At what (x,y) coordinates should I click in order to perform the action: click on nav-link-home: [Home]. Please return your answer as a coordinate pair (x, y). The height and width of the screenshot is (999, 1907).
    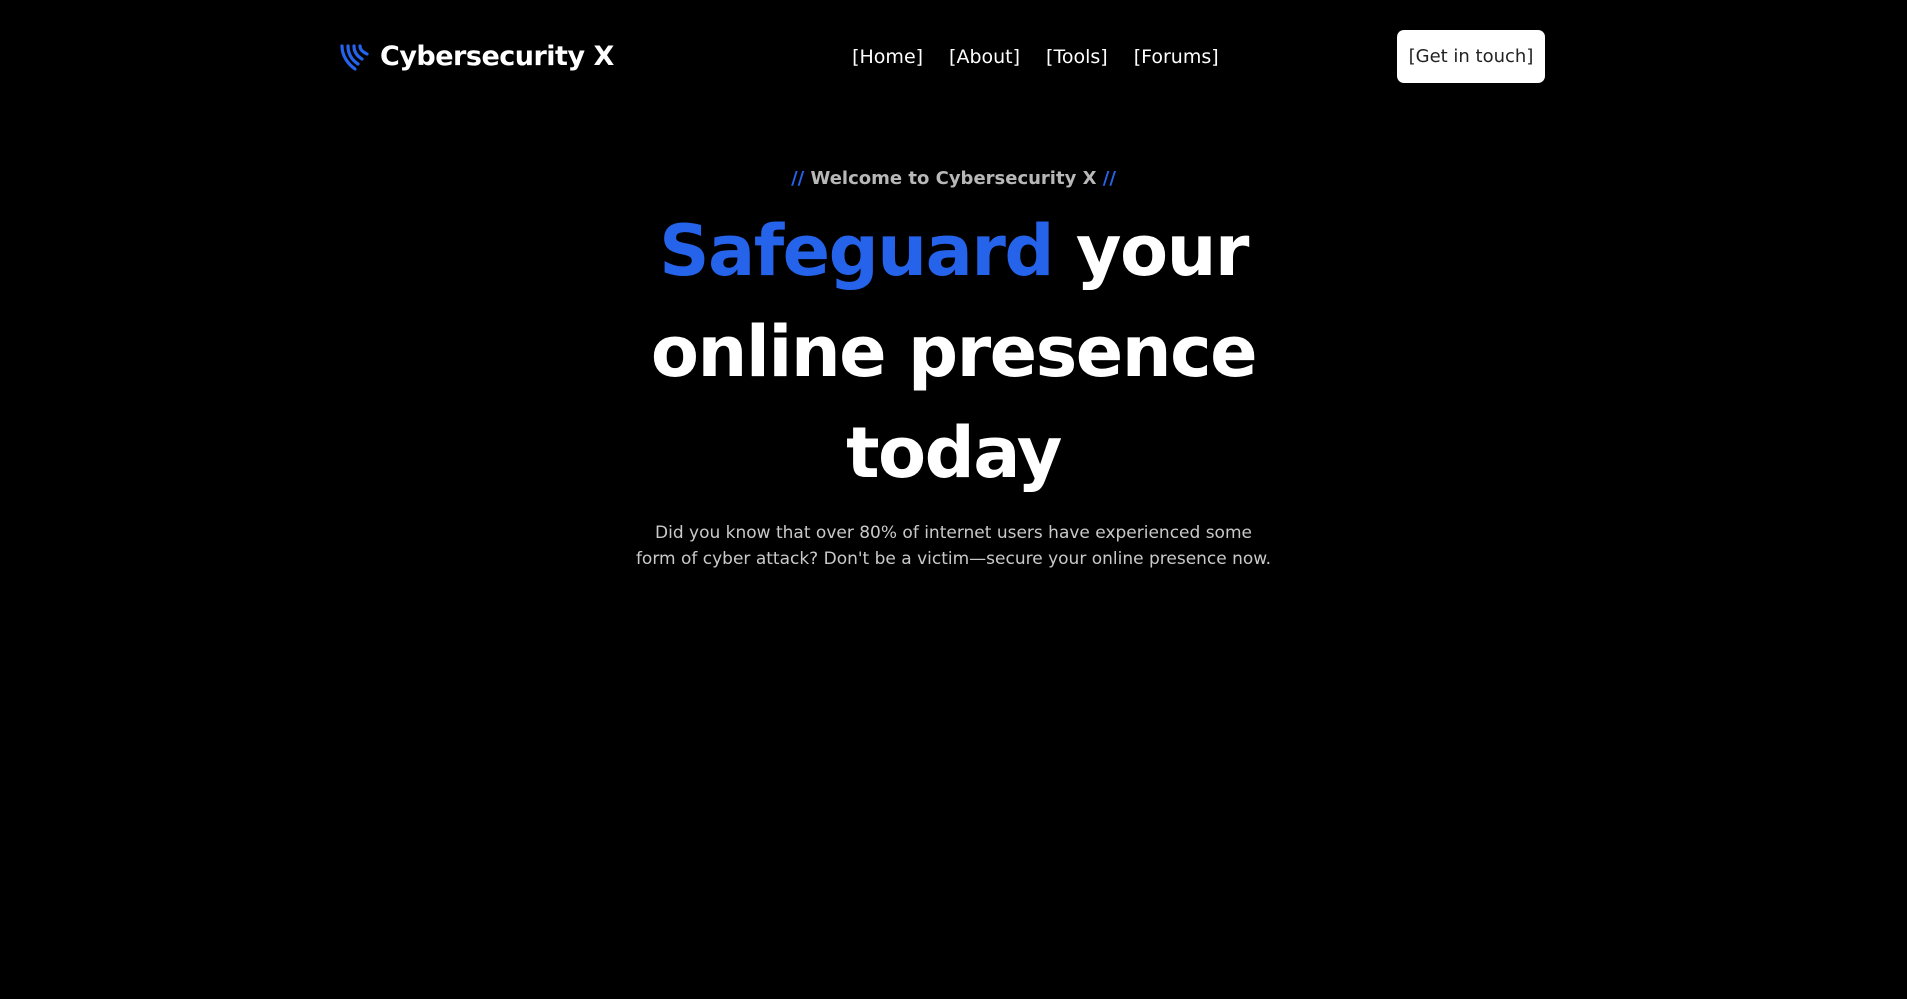
    Looking at the image, I should click on (887, 57).